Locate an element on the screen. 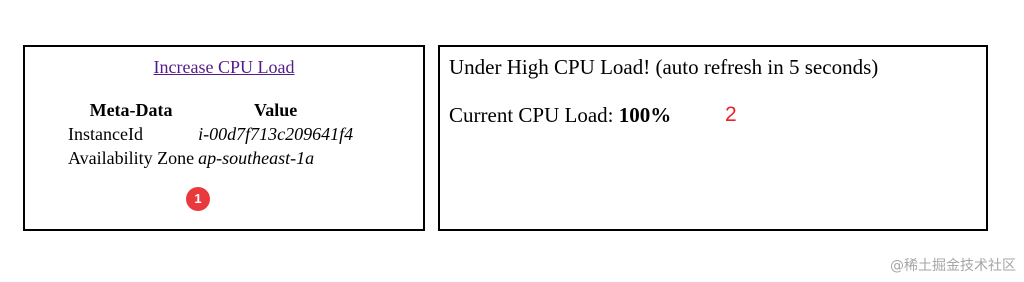 The width and height of the screenshot is (1024, 282). table-row: InstanceId i-00d7f713c209641f4 is located at coordinates (210, 134).